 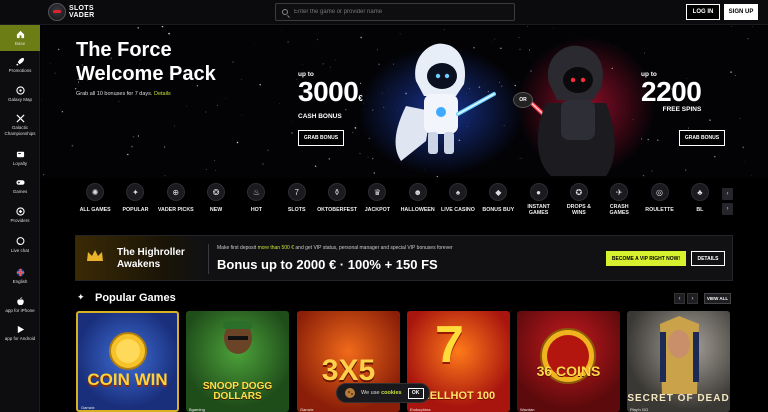 I want to click on category-icon: ●, so click(x=538, y=192).